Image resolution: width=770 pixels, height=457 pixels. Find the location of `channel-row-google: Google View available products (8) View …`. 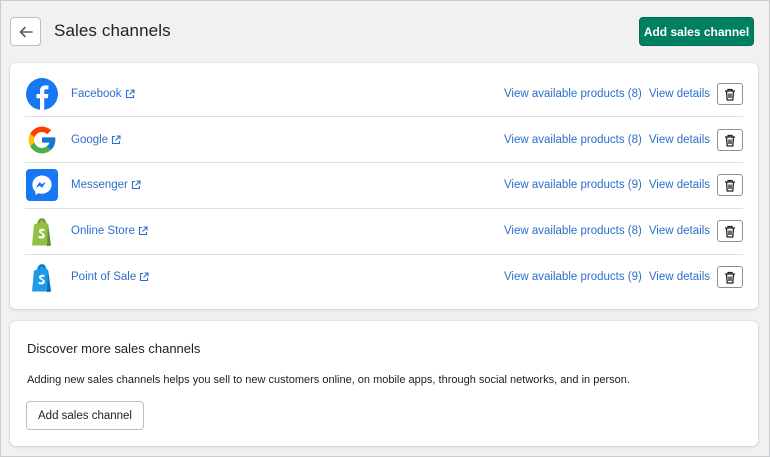

channel-row-google: Google View available products (8) View … is located at coordinates (384, 140).